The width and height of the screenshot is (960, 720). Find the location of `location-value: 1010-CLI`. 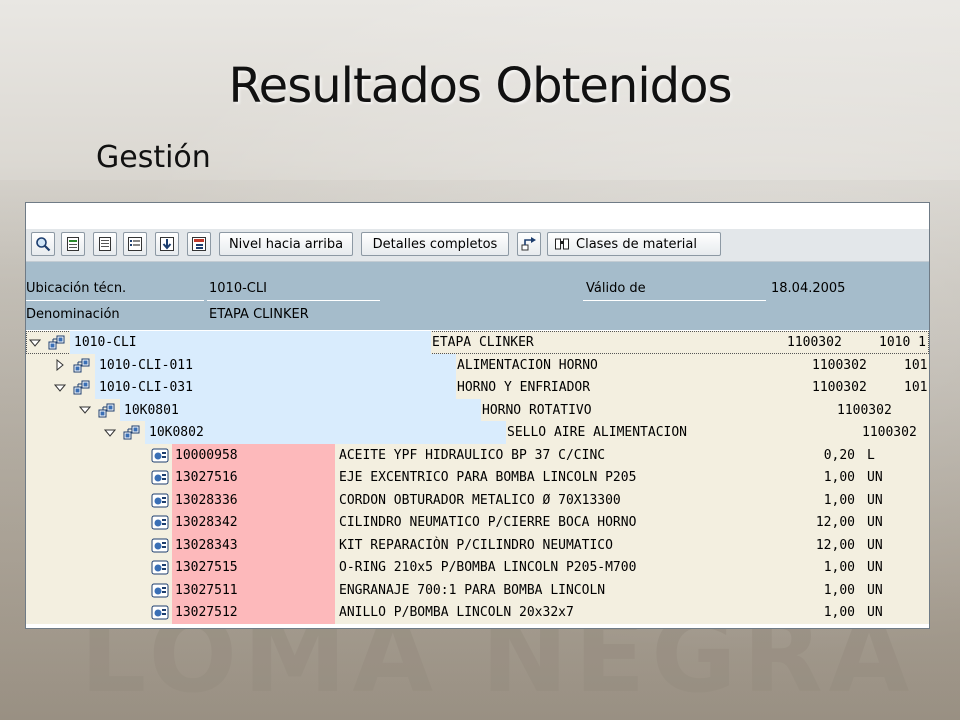

location-value: 1010-CLI is located at coordinates (238, 288).